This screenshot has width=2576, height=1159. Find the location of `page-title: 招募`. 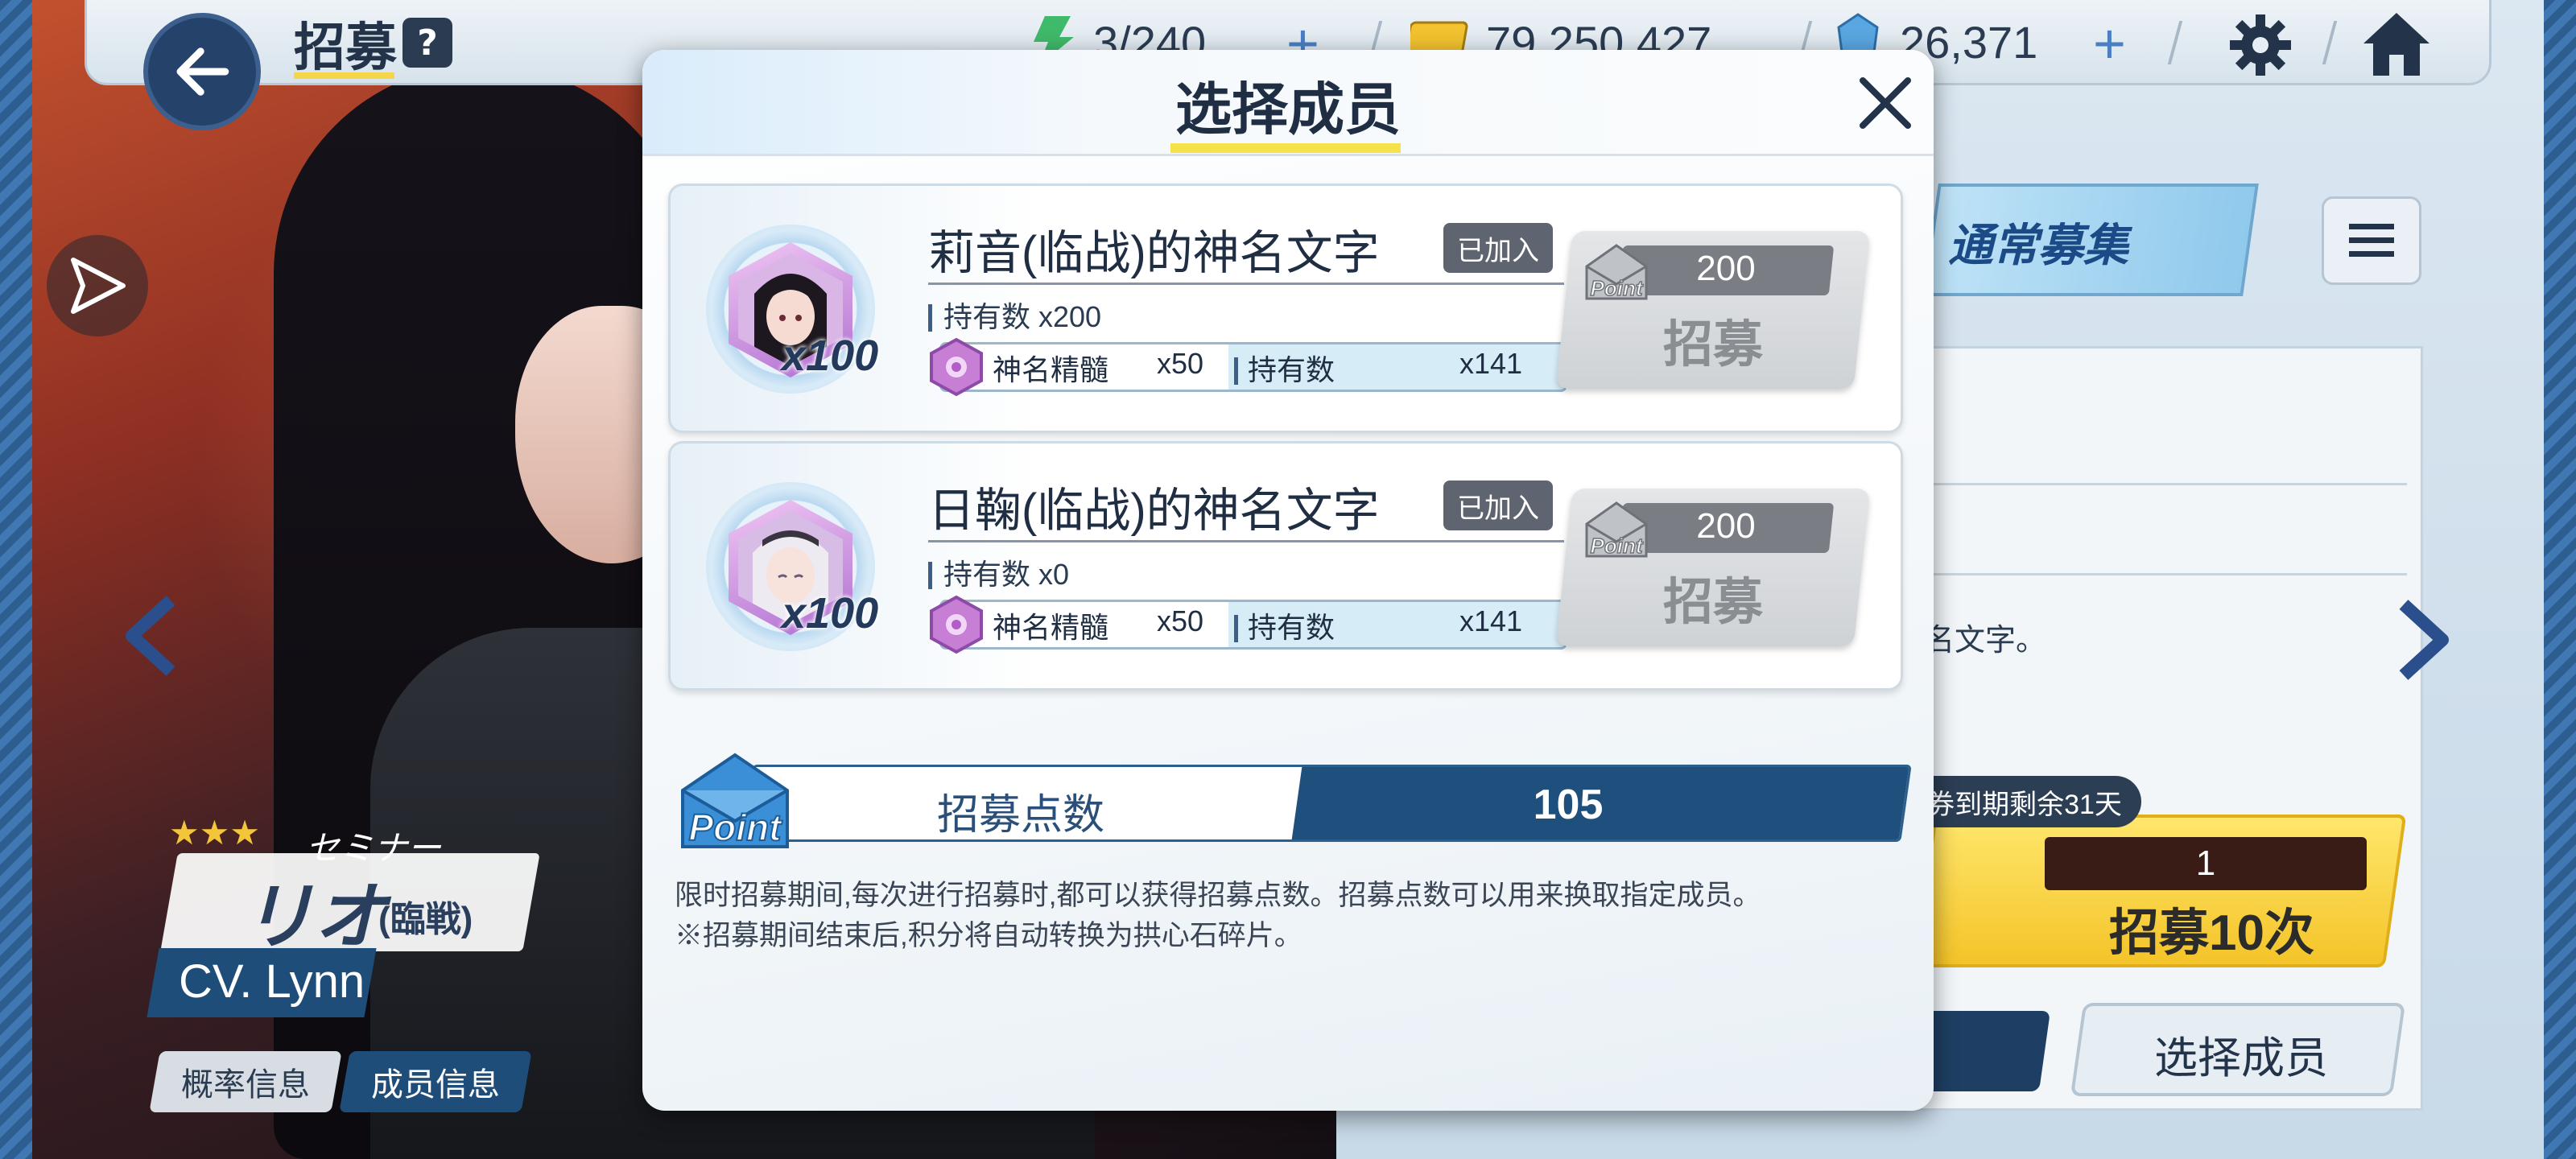

page-title: 招募 is located at coordinates (345, 47).